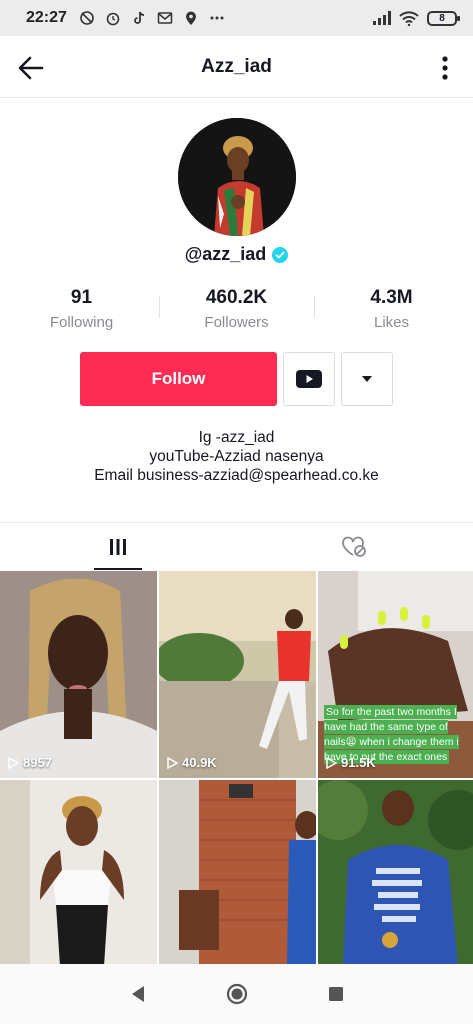  Describe the element at coordinates (199, 762) in the screenshot. I see `view-count-value: 40.9K` at that location.